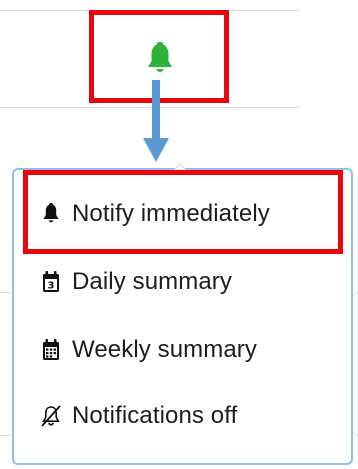  What do you see at coordinates (156, 121) in the screenshot?
I see `pointer-arrow` at bounding box center [156, 121].